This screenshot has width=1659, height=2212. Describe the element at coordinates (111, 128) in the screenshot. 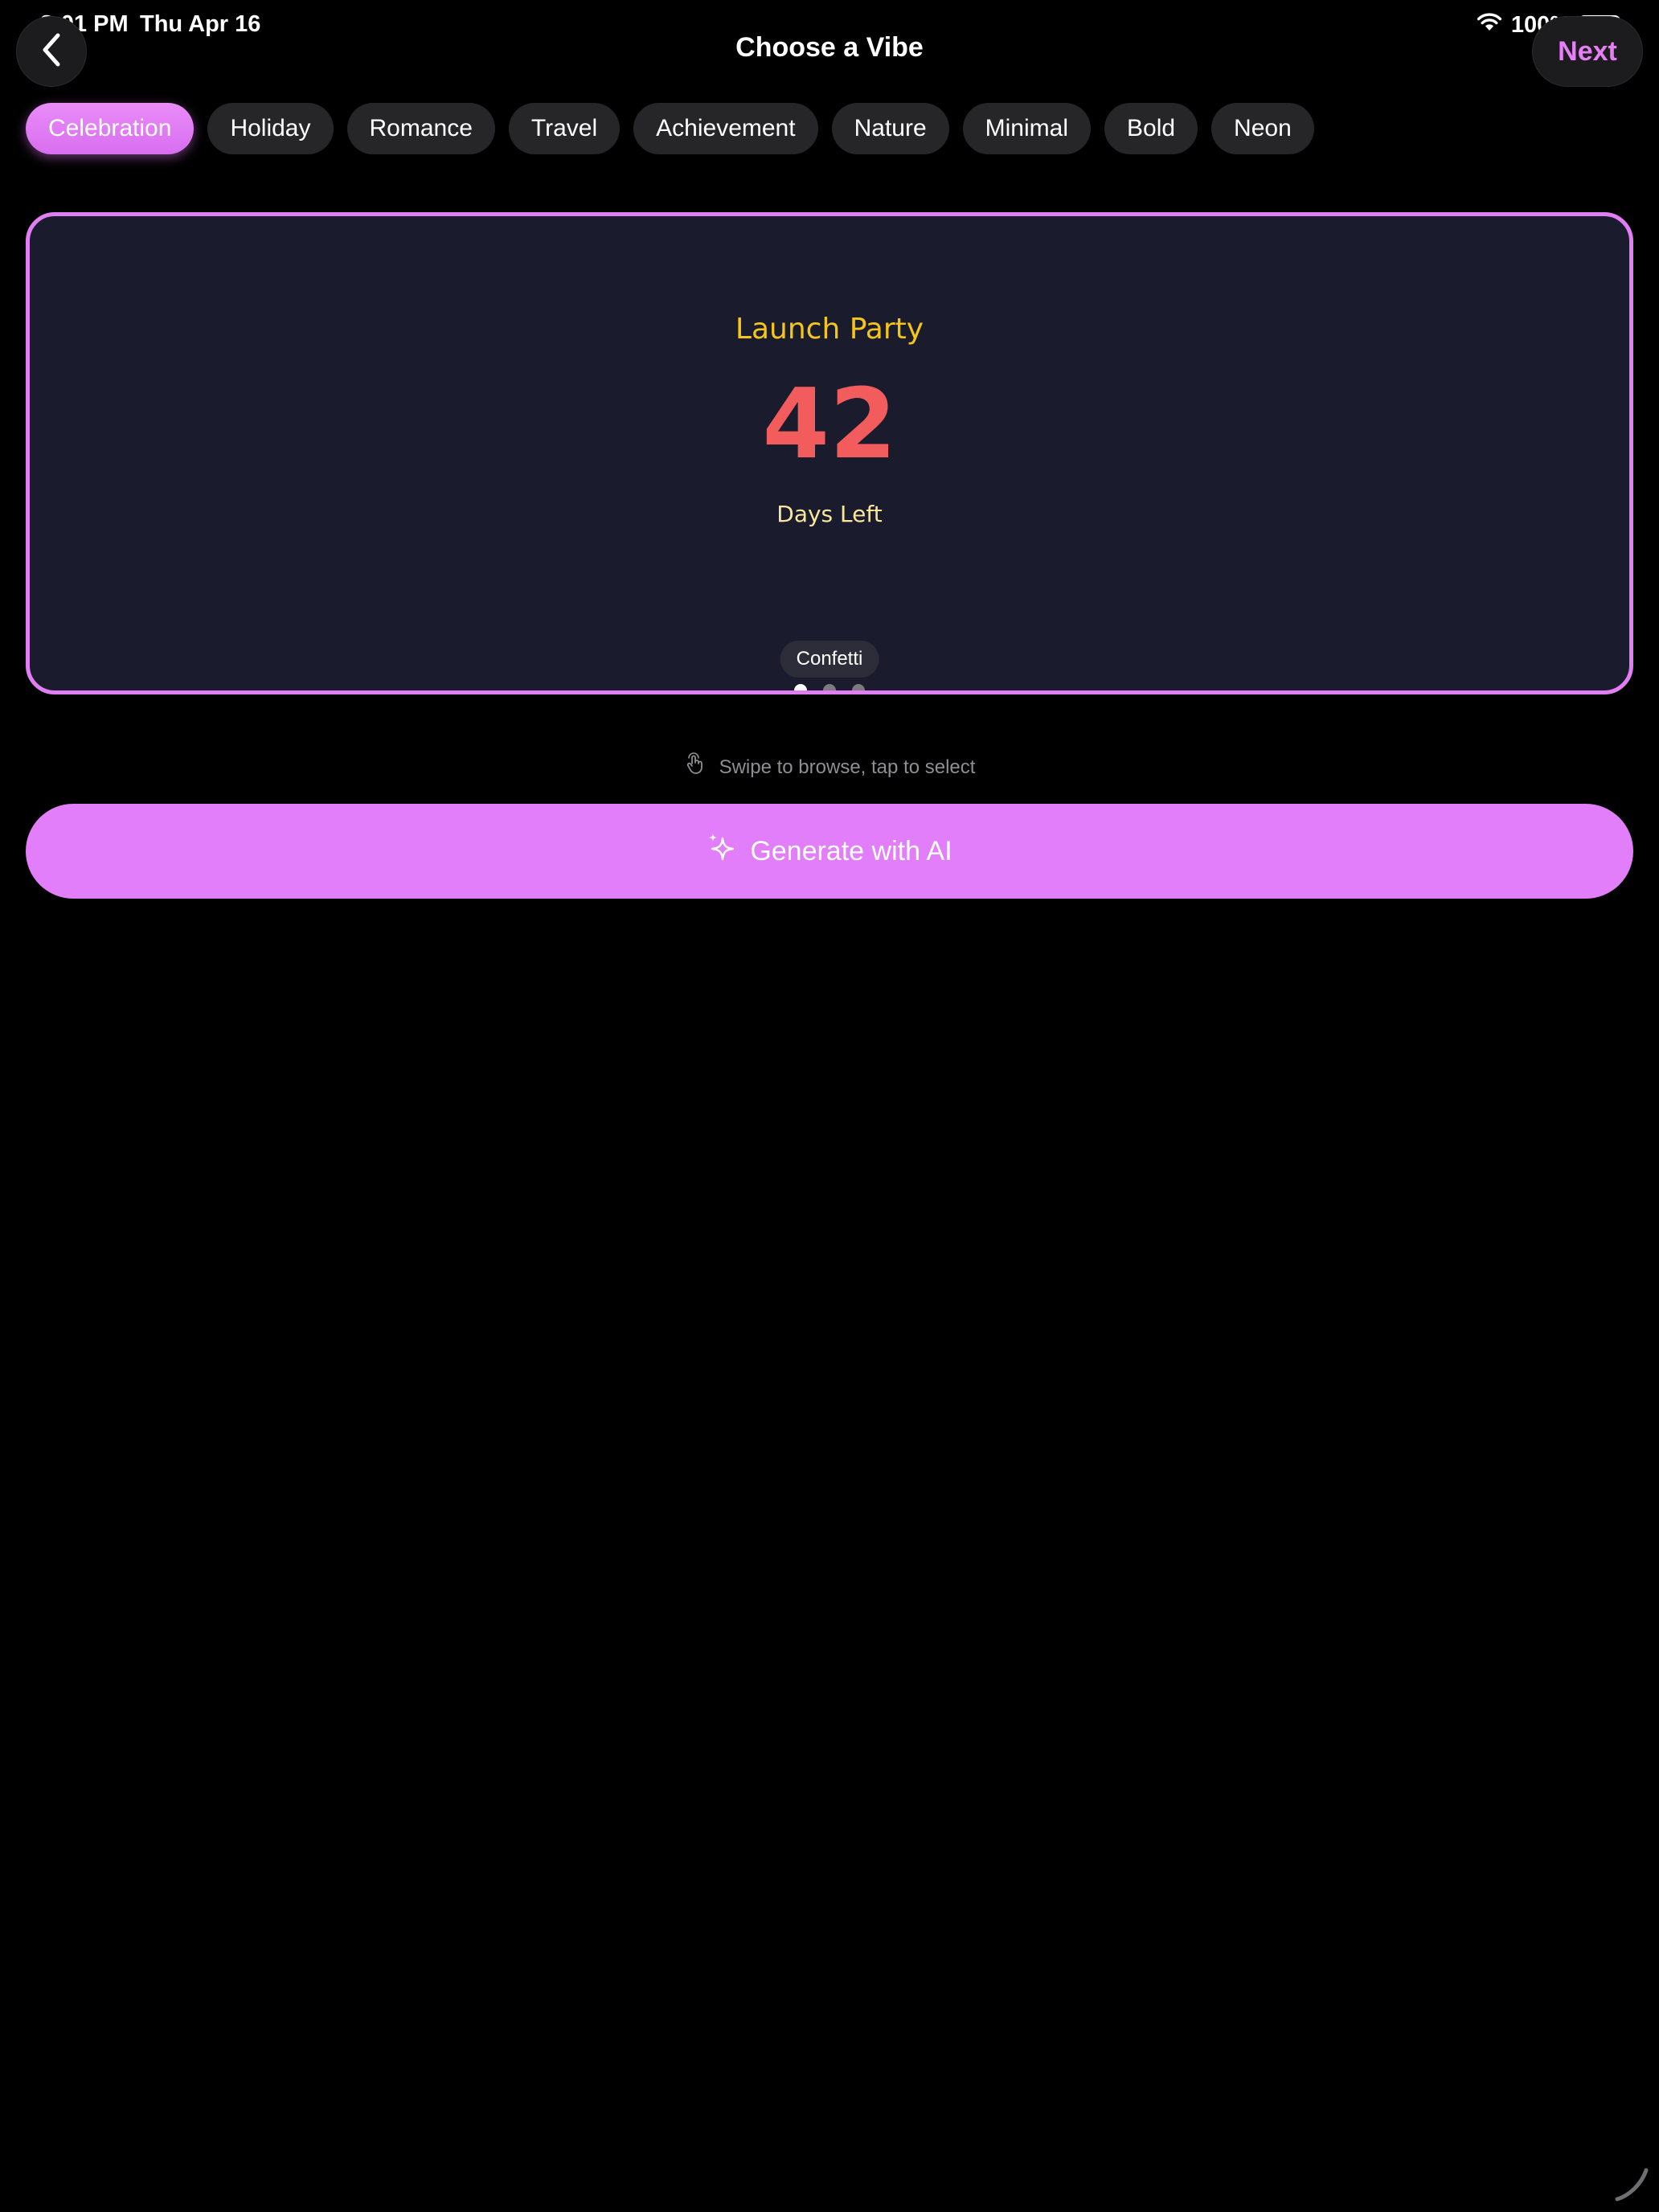

I see `category-chip-celebration: Celebration` at that location.